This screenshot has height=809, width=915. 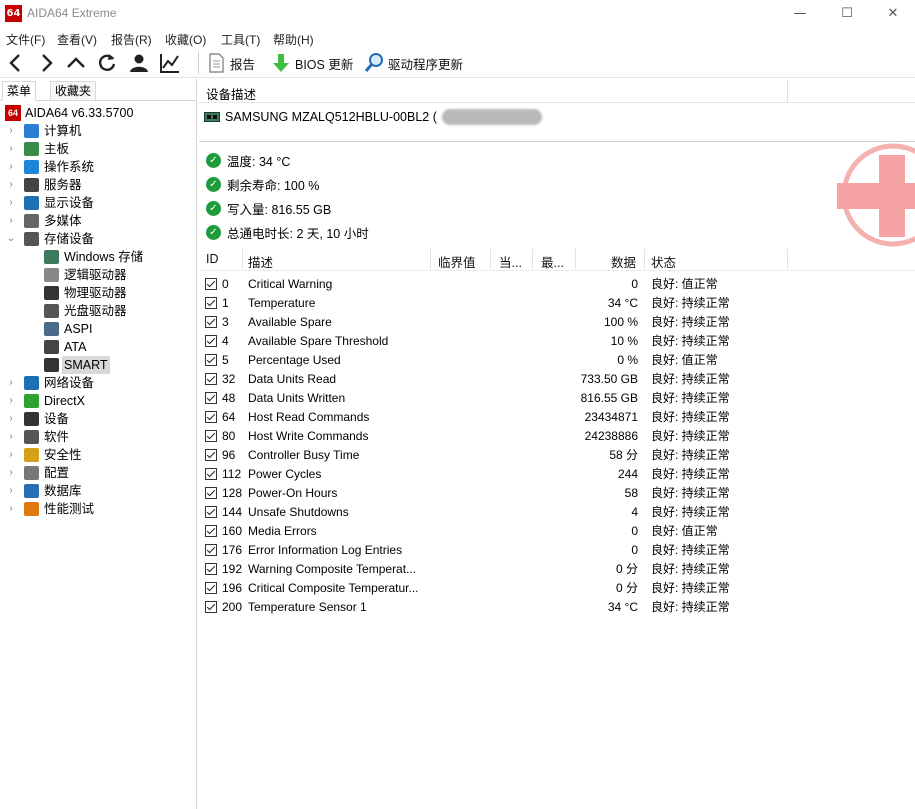 What do you see at coordinates (557, 455) in the screenshot?
I see `table-row: 96 Controller Busy Time 58 分良好: 持续正常` at bounding box center [557, 455].